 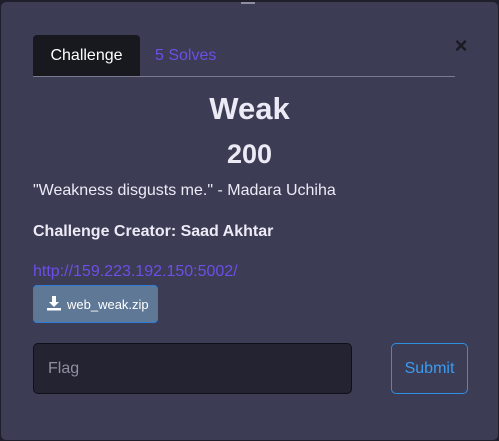 I want to click on challenge-tabs: Challenge 5 Solves, so click(x=244, y=56).